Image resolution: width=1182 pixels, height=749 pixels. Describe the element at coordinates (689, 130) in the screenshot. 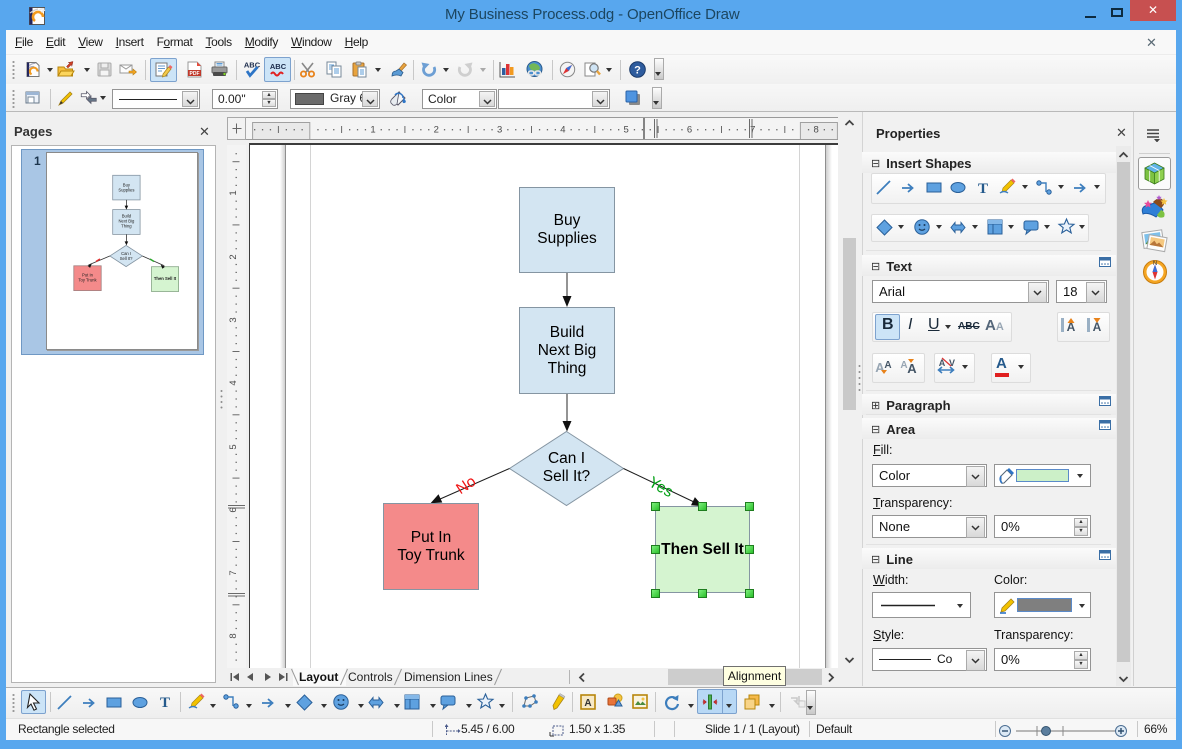

I see `svg-text: 6` at that location.